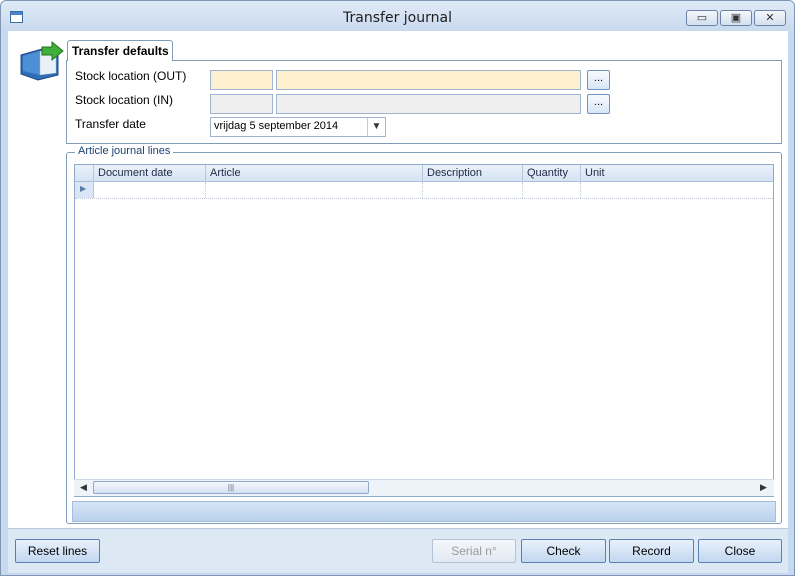  I want to click on check-button: Check, so click(563, 551).